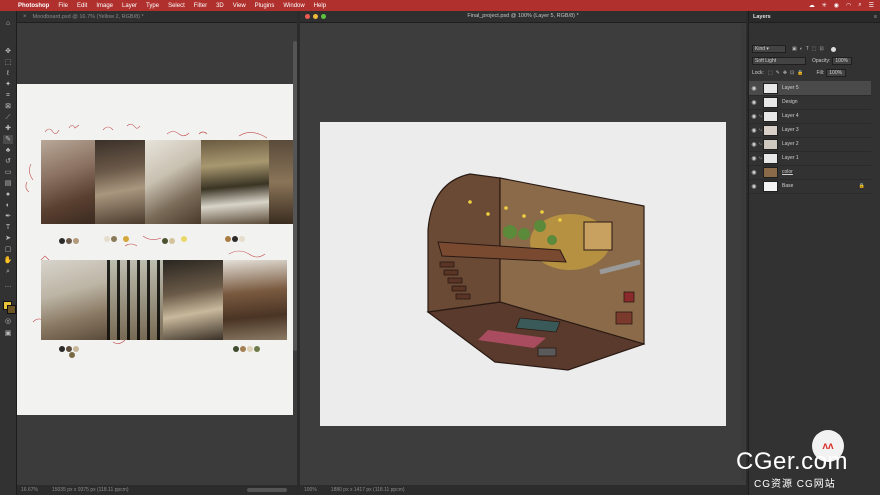 Image resolution: width=880 pixels, height=495 pixels. I want to click on control-center-icon: ☰, so click(871, 5).